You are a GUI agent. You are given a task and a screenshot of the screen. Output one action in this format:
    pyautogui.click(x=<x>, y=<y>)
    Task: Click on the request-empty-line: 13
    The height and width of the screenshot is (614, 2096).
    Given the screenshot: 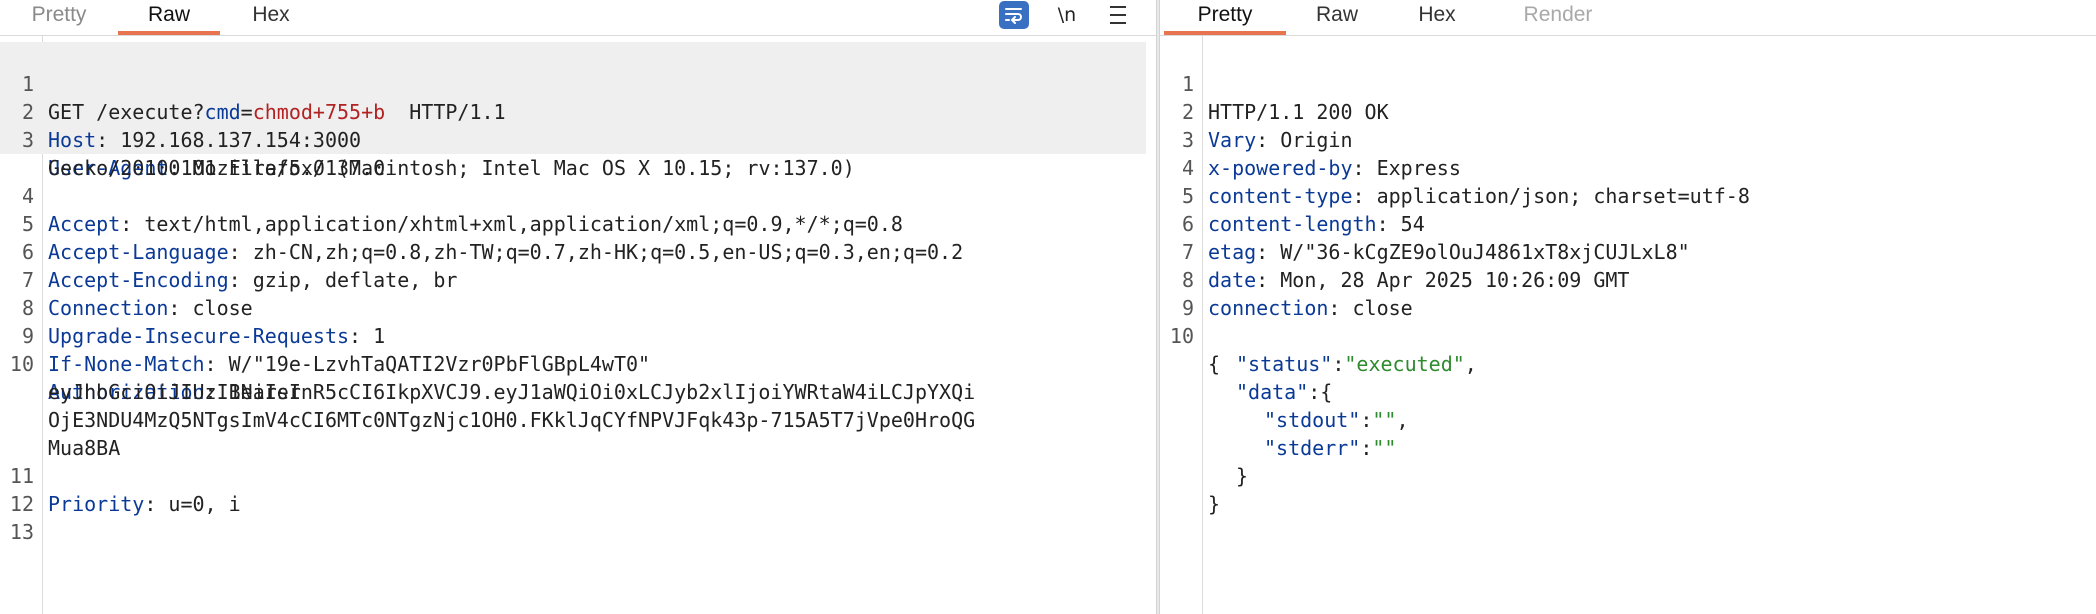 What is the action you would take?
    pyautogui.click(x=21, y=532)
    